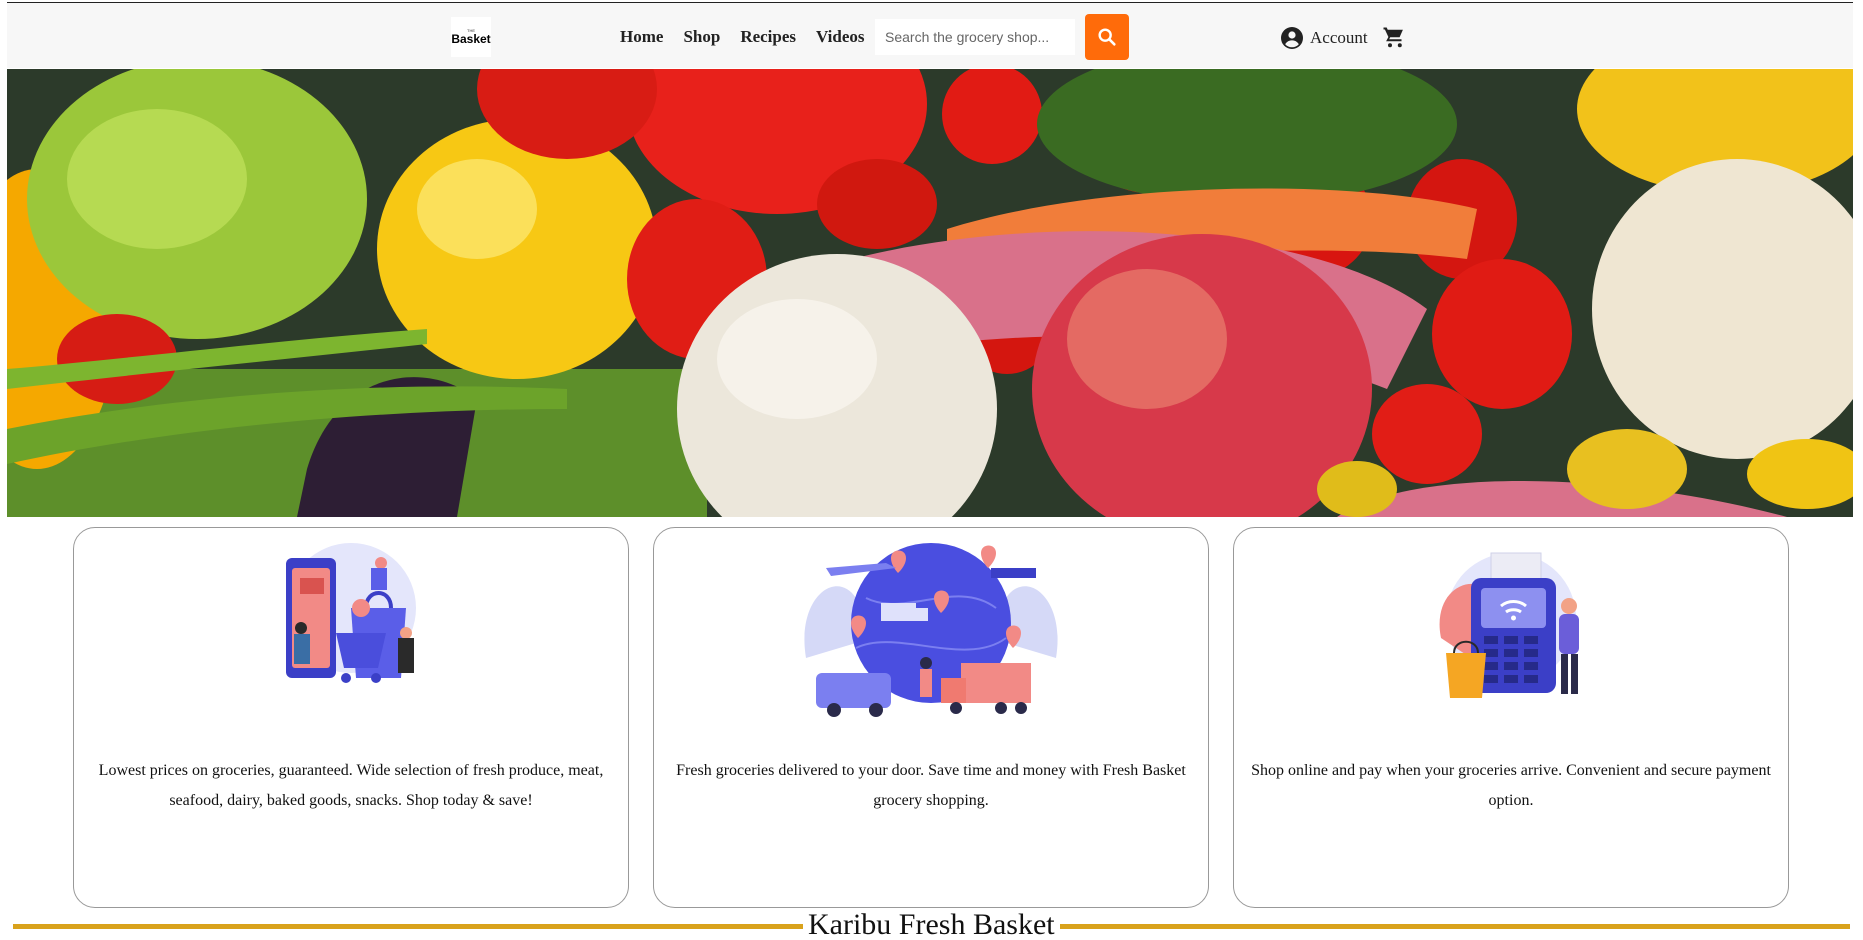 Image resolution: width=1863 pixels, height=940 pixels. I want to click on nav-shop: Shop, so click(701, 37).